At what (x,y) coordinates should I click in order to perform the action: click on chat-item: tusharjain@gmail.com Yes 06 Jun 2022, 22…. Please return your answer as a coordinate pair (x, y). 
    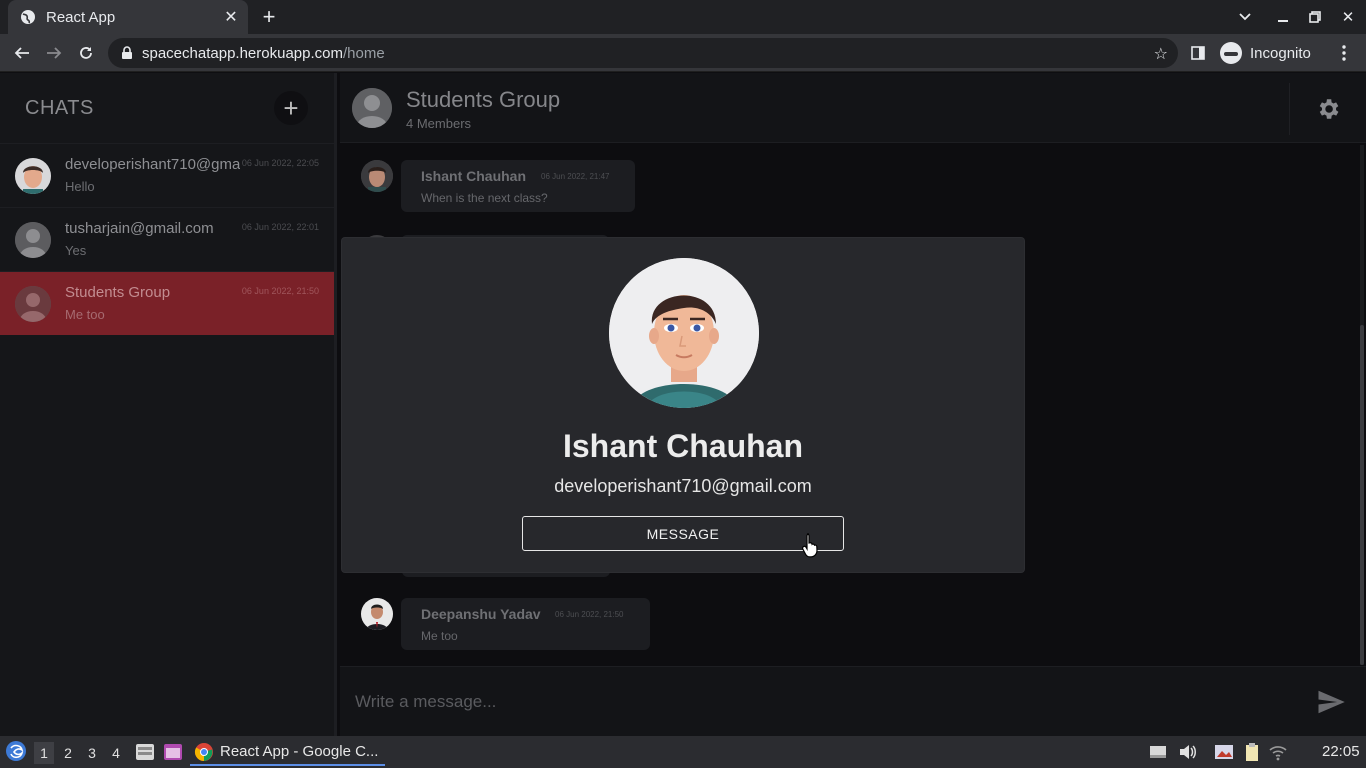
    Looking at the image, I should click on (167, 239).